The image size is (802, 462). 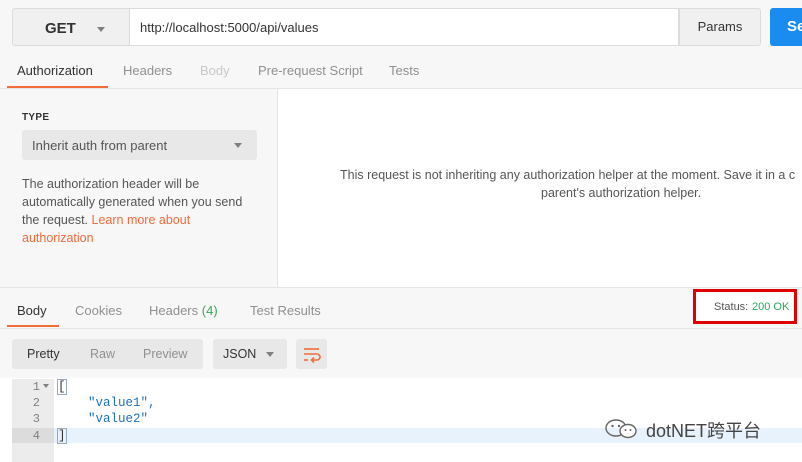 I want to click on pretty-button: Pretty, so click(x=43, y=354).